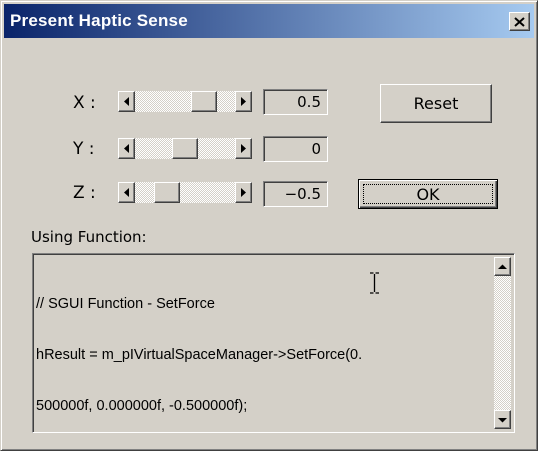 The height and width of the screenshot is (451, 538). I want to click on using-function-label: Using Function:, so click(89, 237).